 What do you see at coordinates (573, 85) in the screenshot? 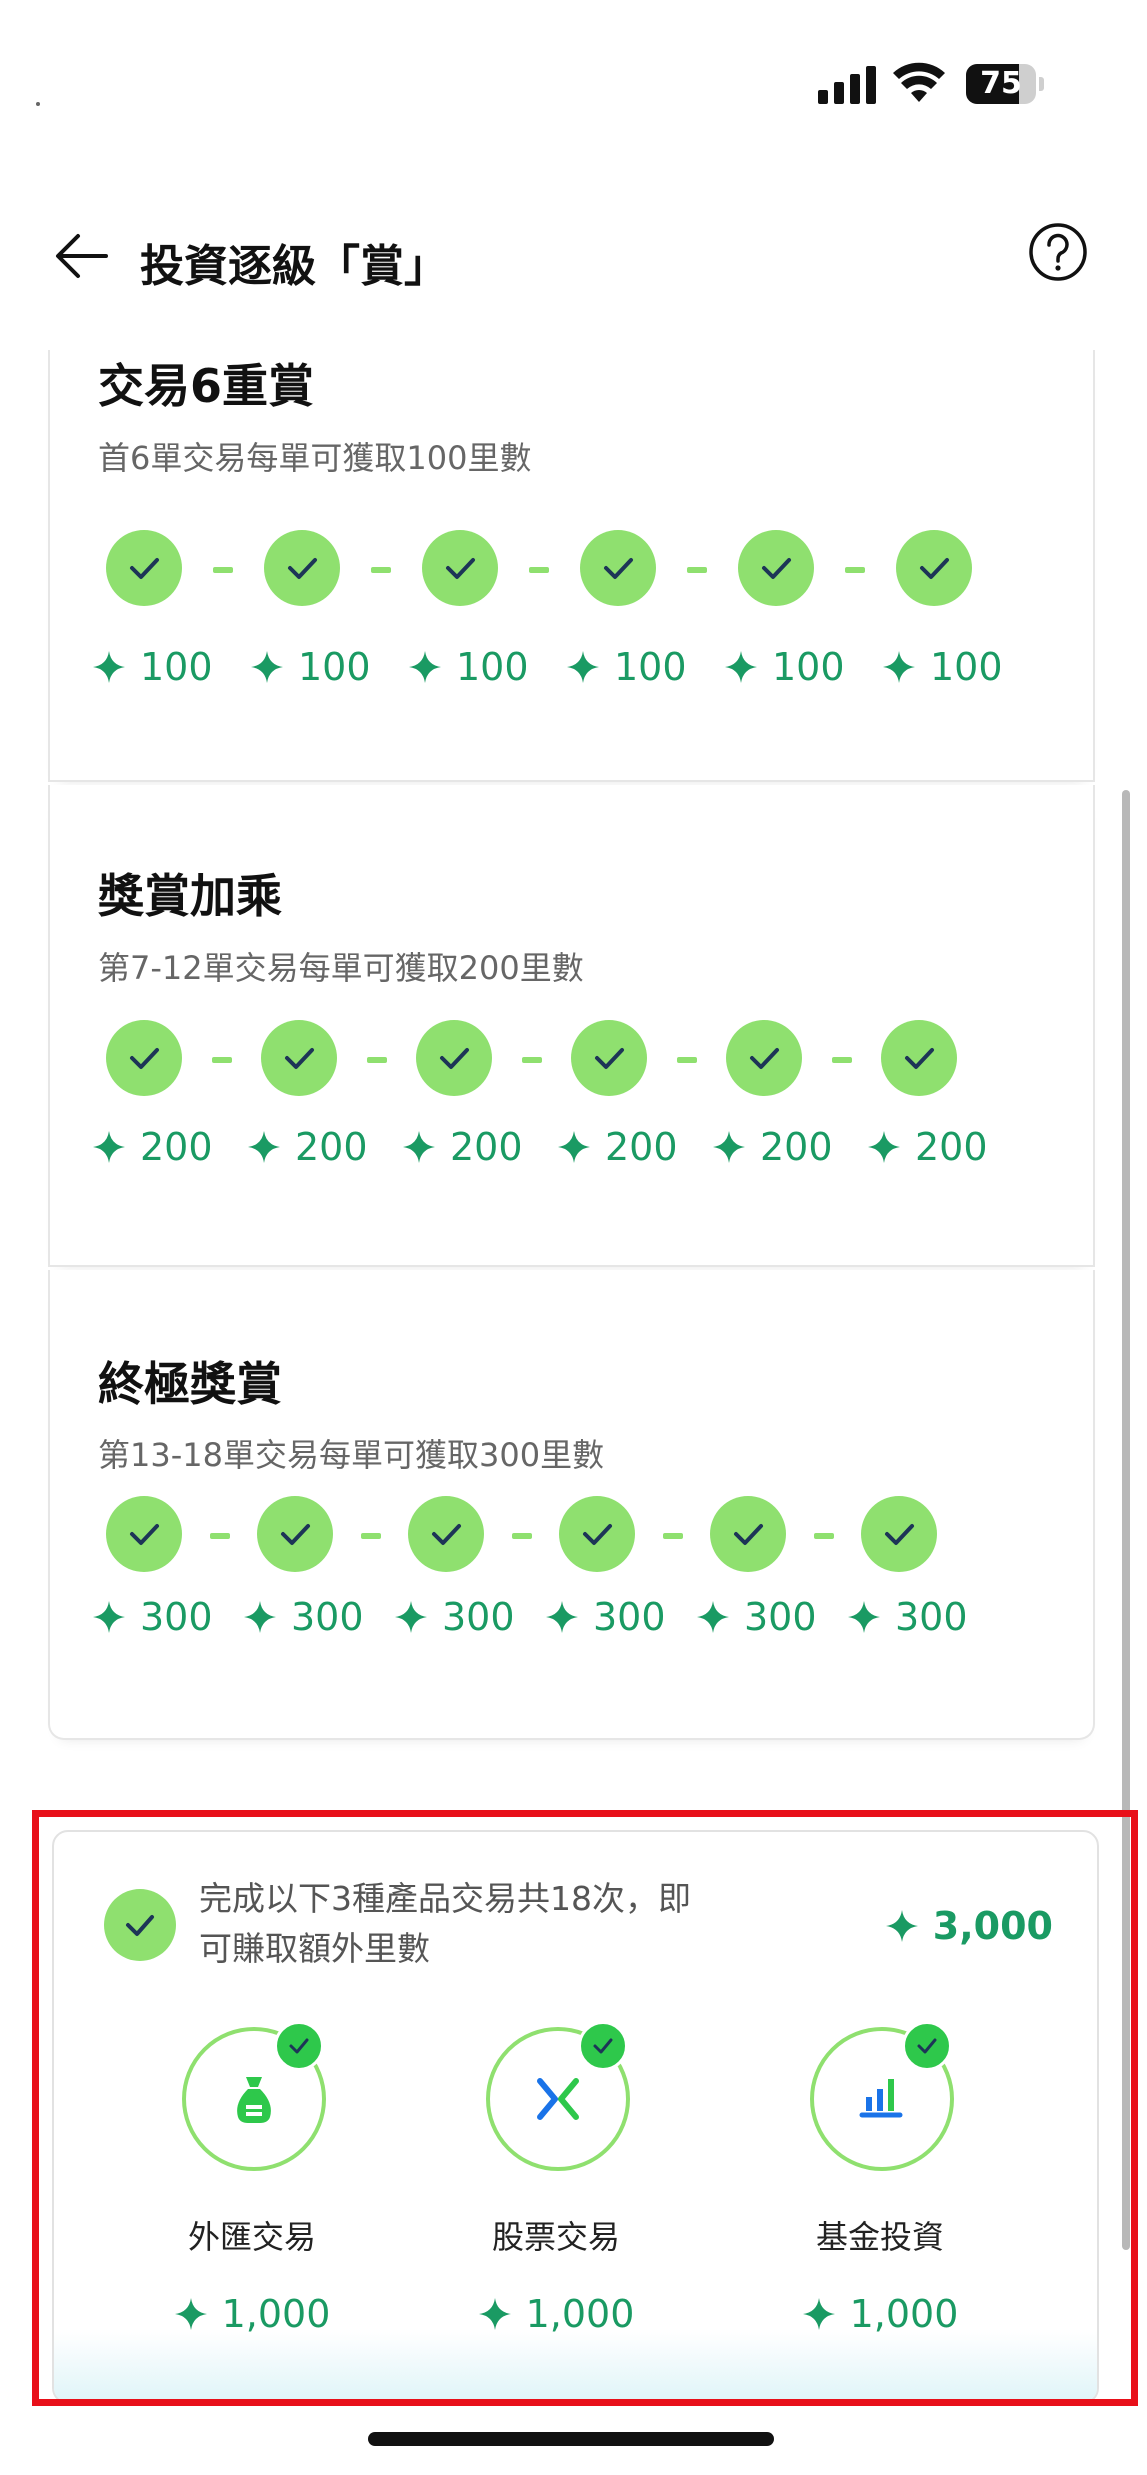
I see `status-bar: 75` at bounding box center [573, 85].